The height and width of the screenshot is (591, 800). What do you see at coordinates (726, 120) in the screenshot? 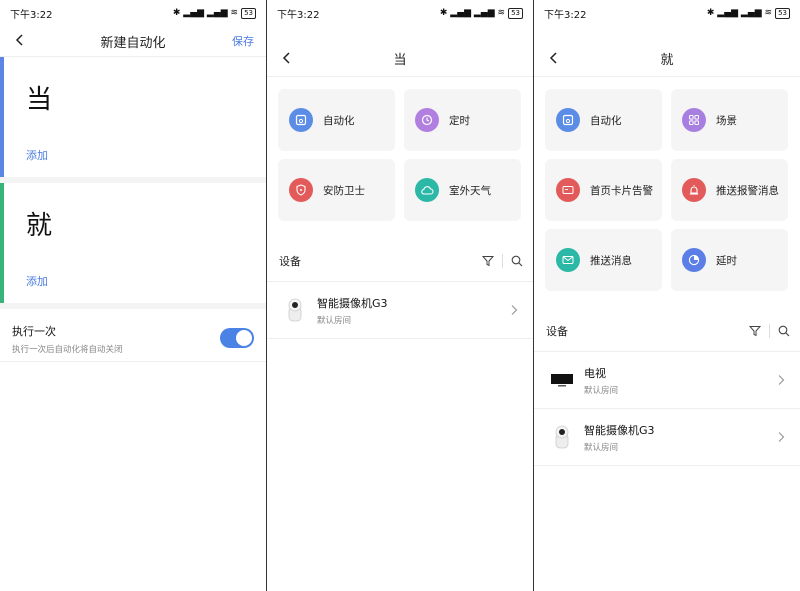
I see `tile-label: 场景` at bounding box center [726, 120].